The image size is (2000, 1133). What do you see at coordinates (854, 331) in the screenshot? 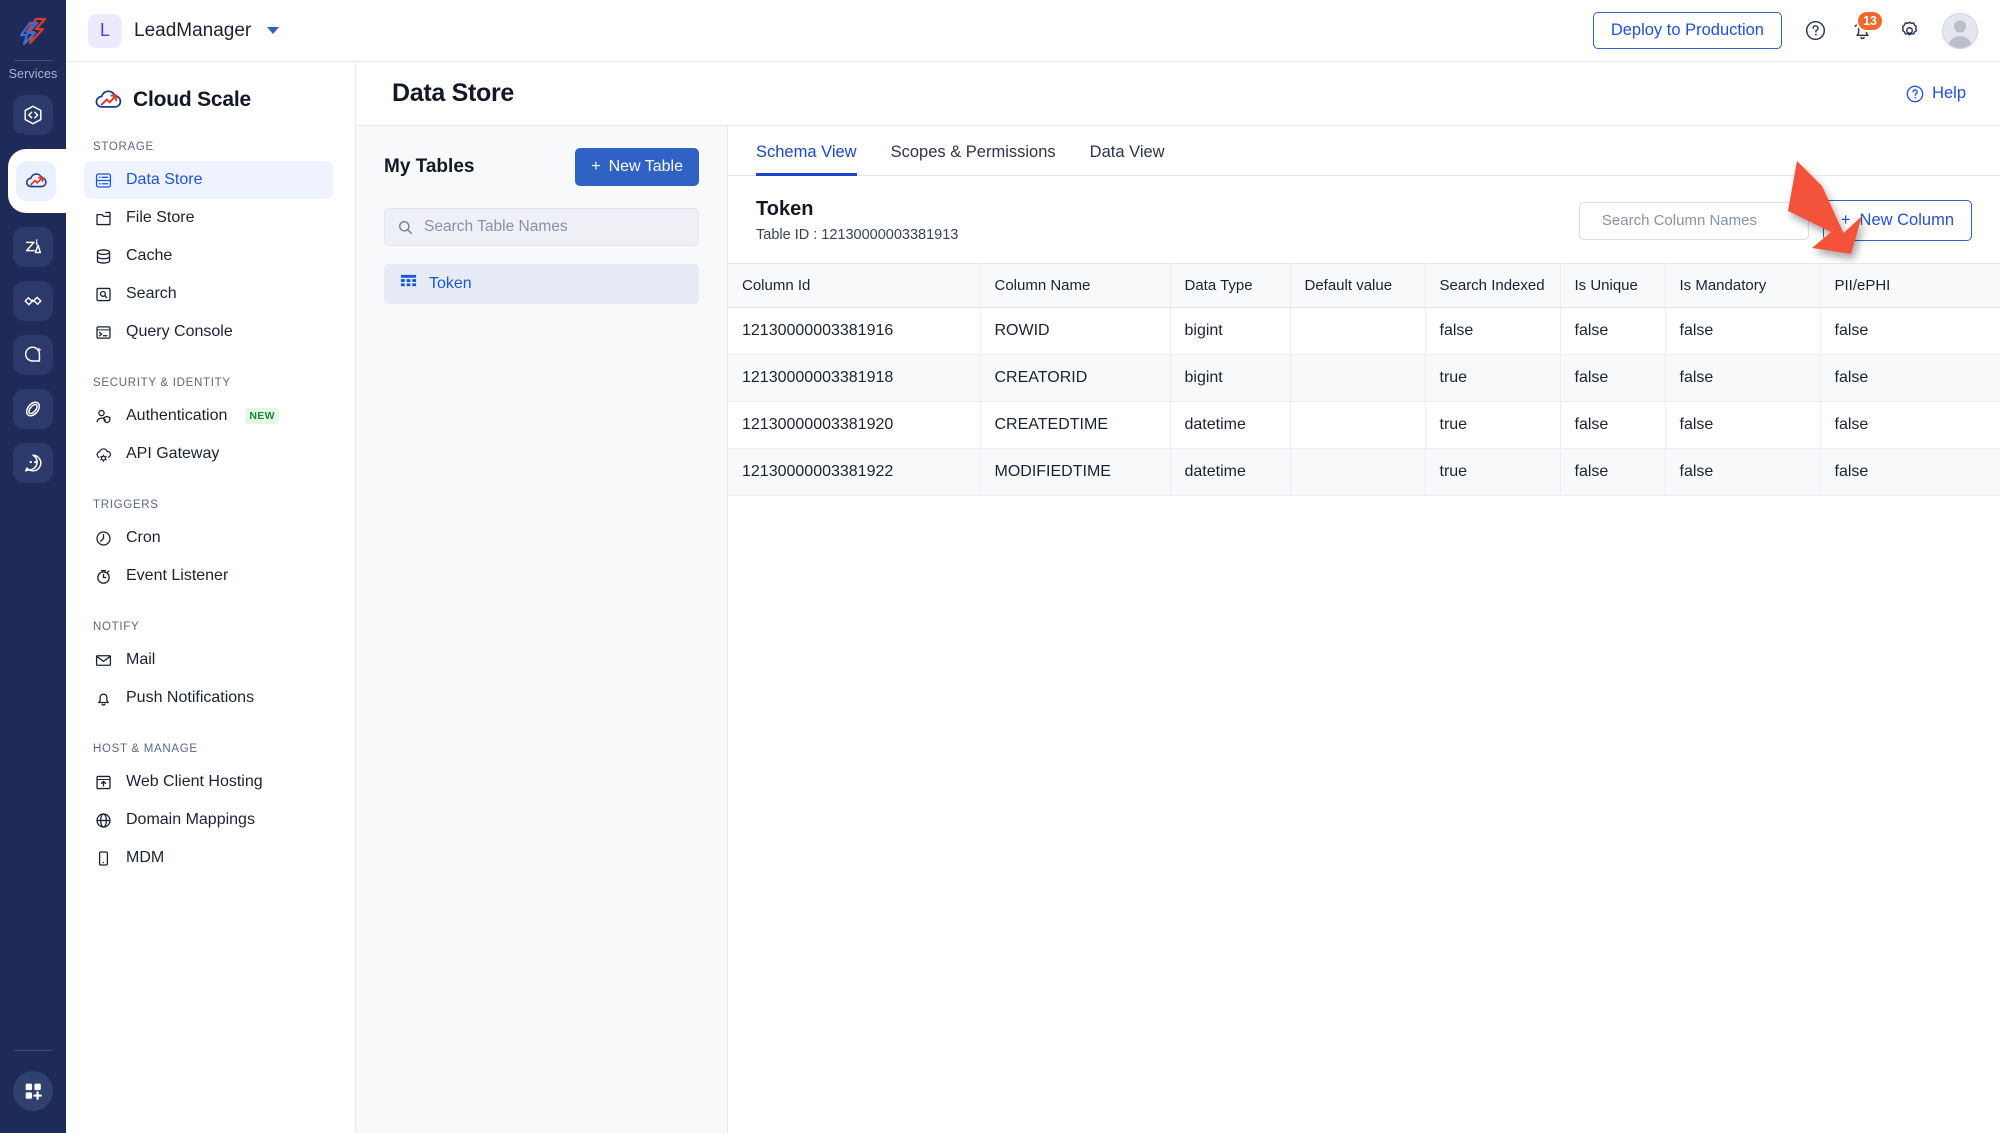
I see `cell-column-id: 12130000003381916` at bounding box center [854, 331].